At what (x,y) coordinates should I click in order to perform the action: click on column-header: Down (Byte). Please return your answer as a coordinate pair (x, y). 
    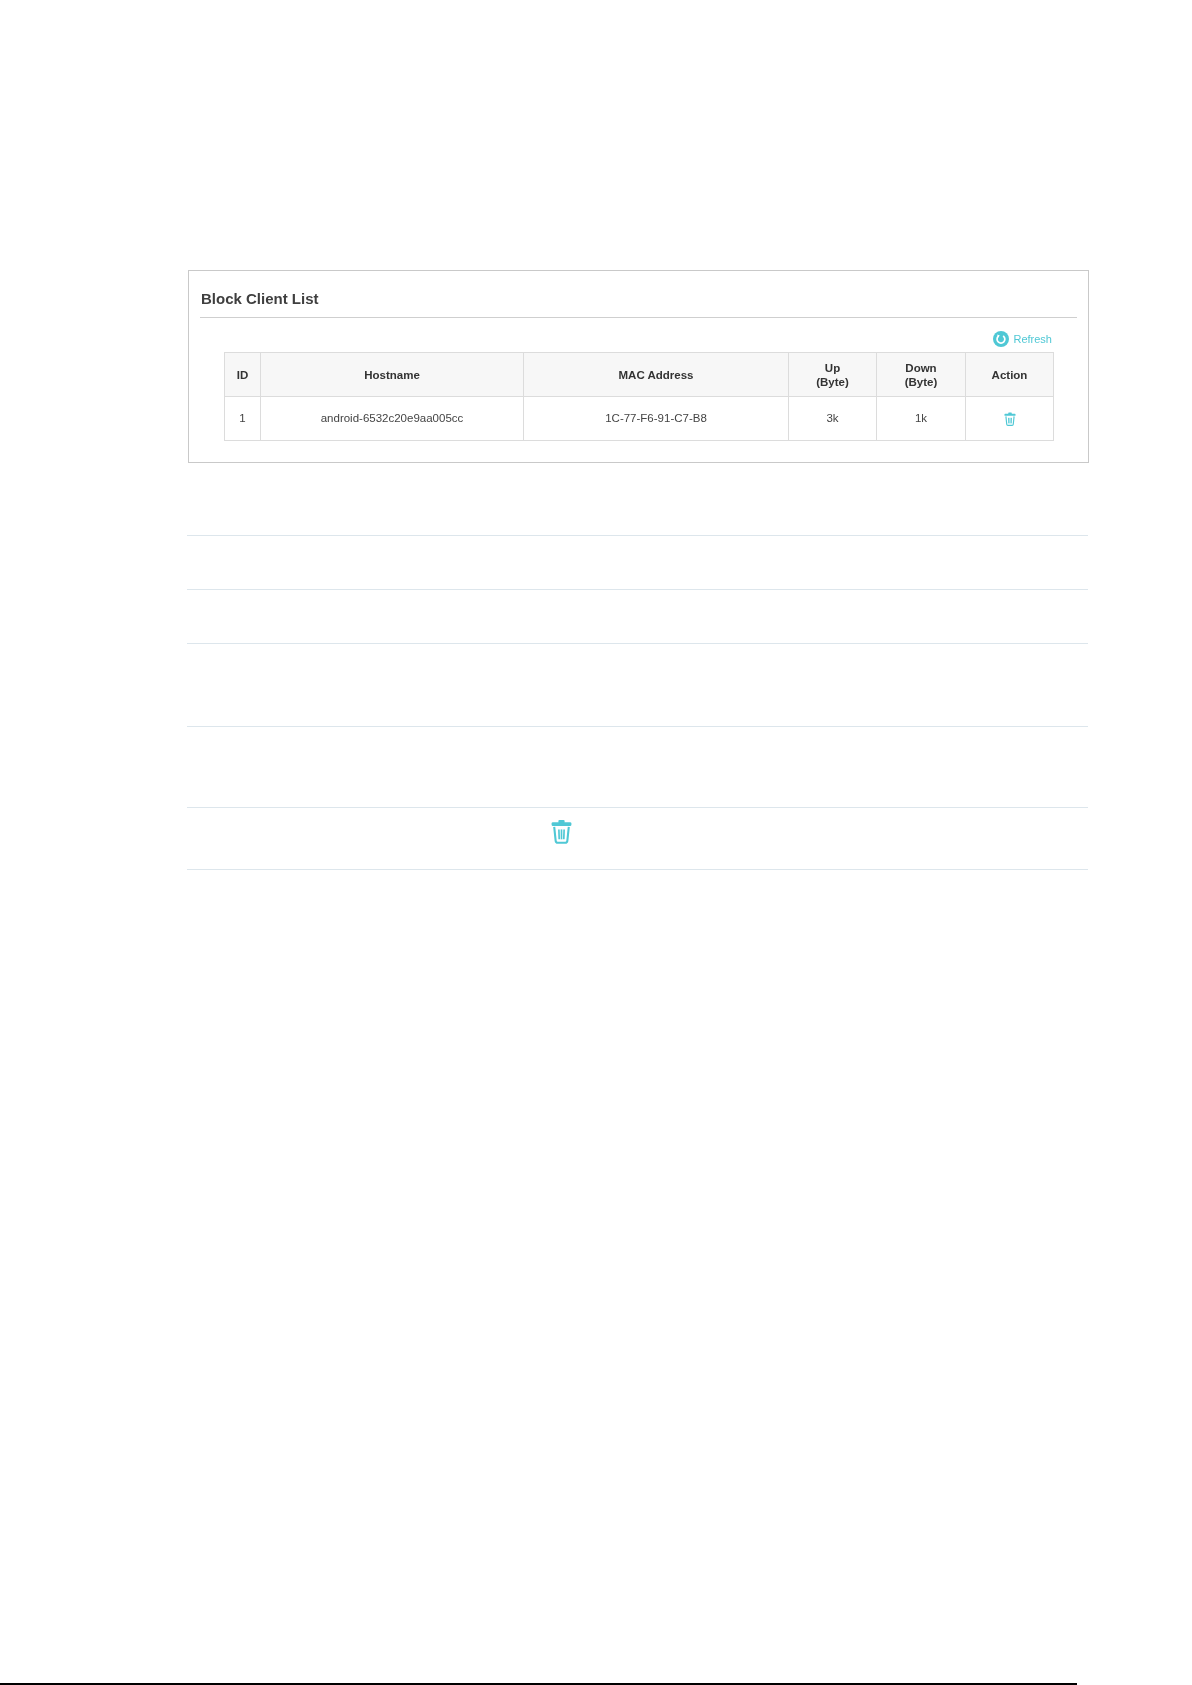
    Looking at the image, I should click on (921, 374).